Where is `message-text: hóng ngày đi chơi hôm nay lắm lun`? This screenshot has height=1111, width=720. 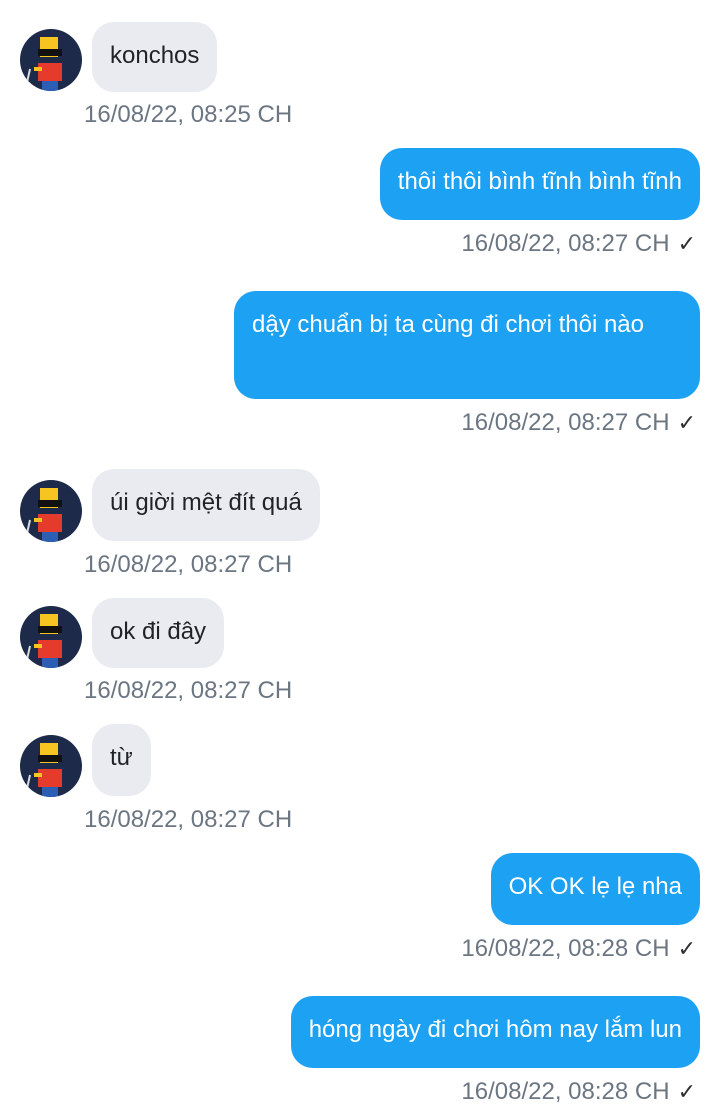
message-text: hóng ngày đi chơi hôm nay lắm lun is located at coordinates (495, 1029).